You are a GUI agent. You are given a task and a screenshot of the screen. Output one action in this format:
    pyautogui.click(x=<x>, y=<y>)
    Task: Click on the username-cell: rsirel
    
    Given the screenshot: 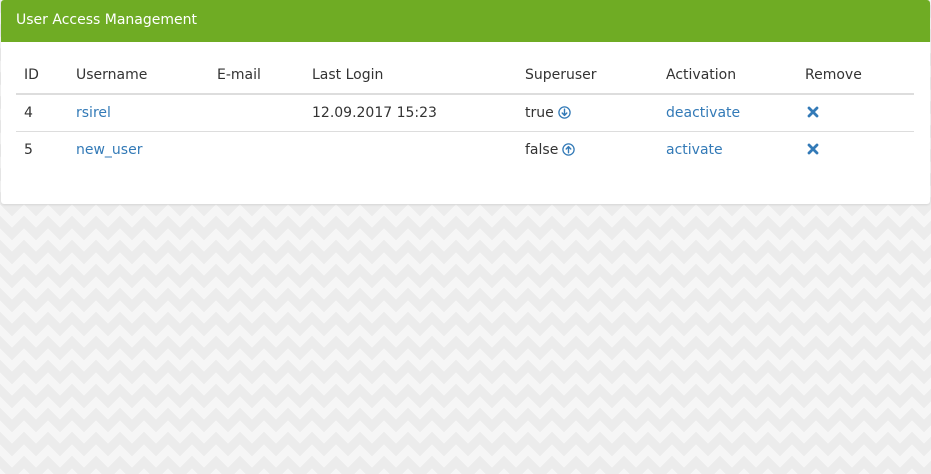 What is the action you would take?
    pyautogui.click(x=138, y=113)
    